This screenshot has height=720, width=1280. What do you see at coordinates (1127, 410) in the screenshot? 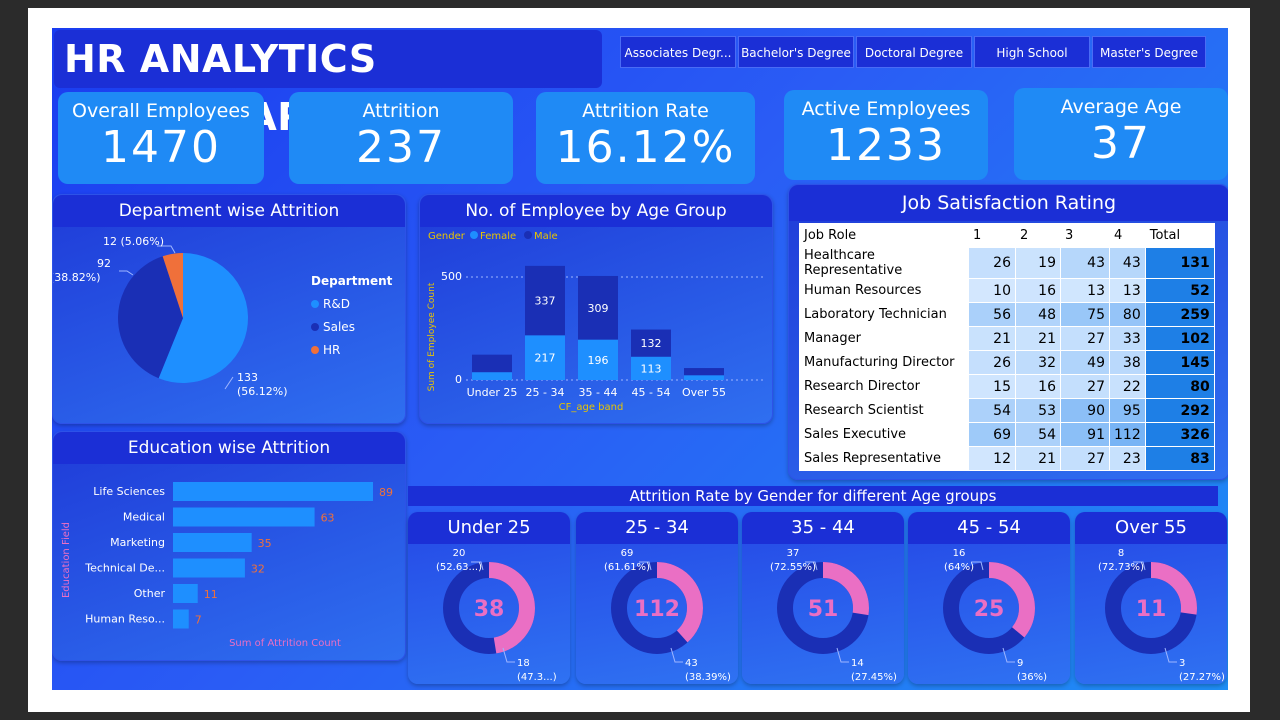
I see `rating-cell: 95` at bounding box center [1127, 410].